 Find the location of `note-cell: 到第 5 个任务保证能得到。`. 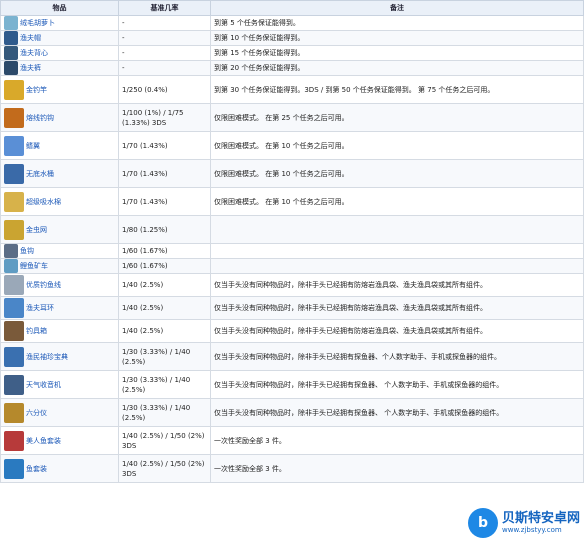

note-cell: 到第 5 个任务保证能得到。 is located at coordinates (397, 23).